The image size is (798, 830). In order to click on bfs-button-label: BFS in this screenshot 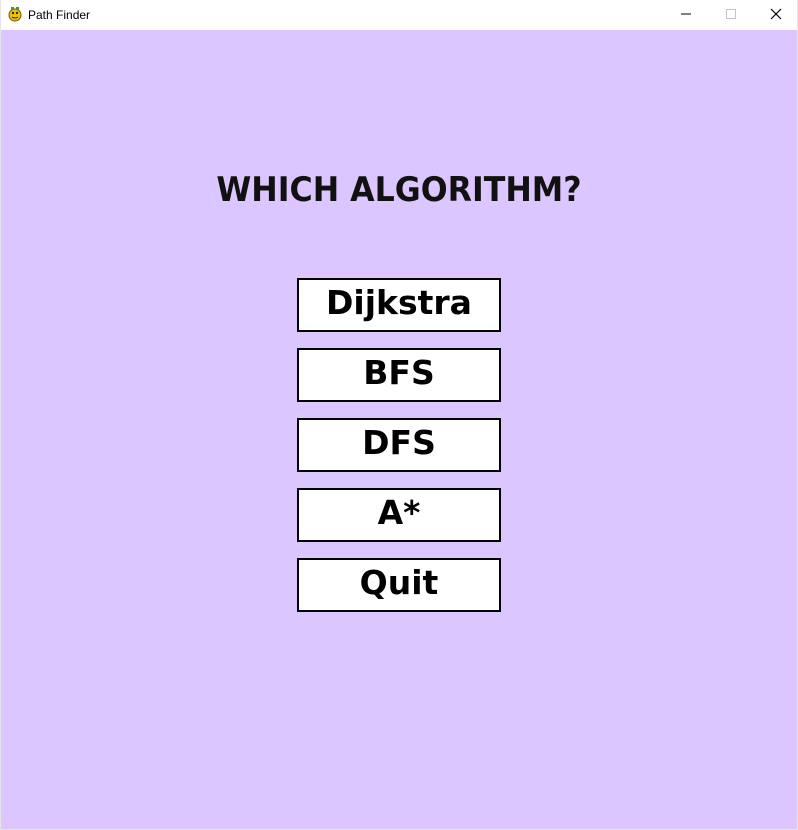, I will do `click(399, 372)`.